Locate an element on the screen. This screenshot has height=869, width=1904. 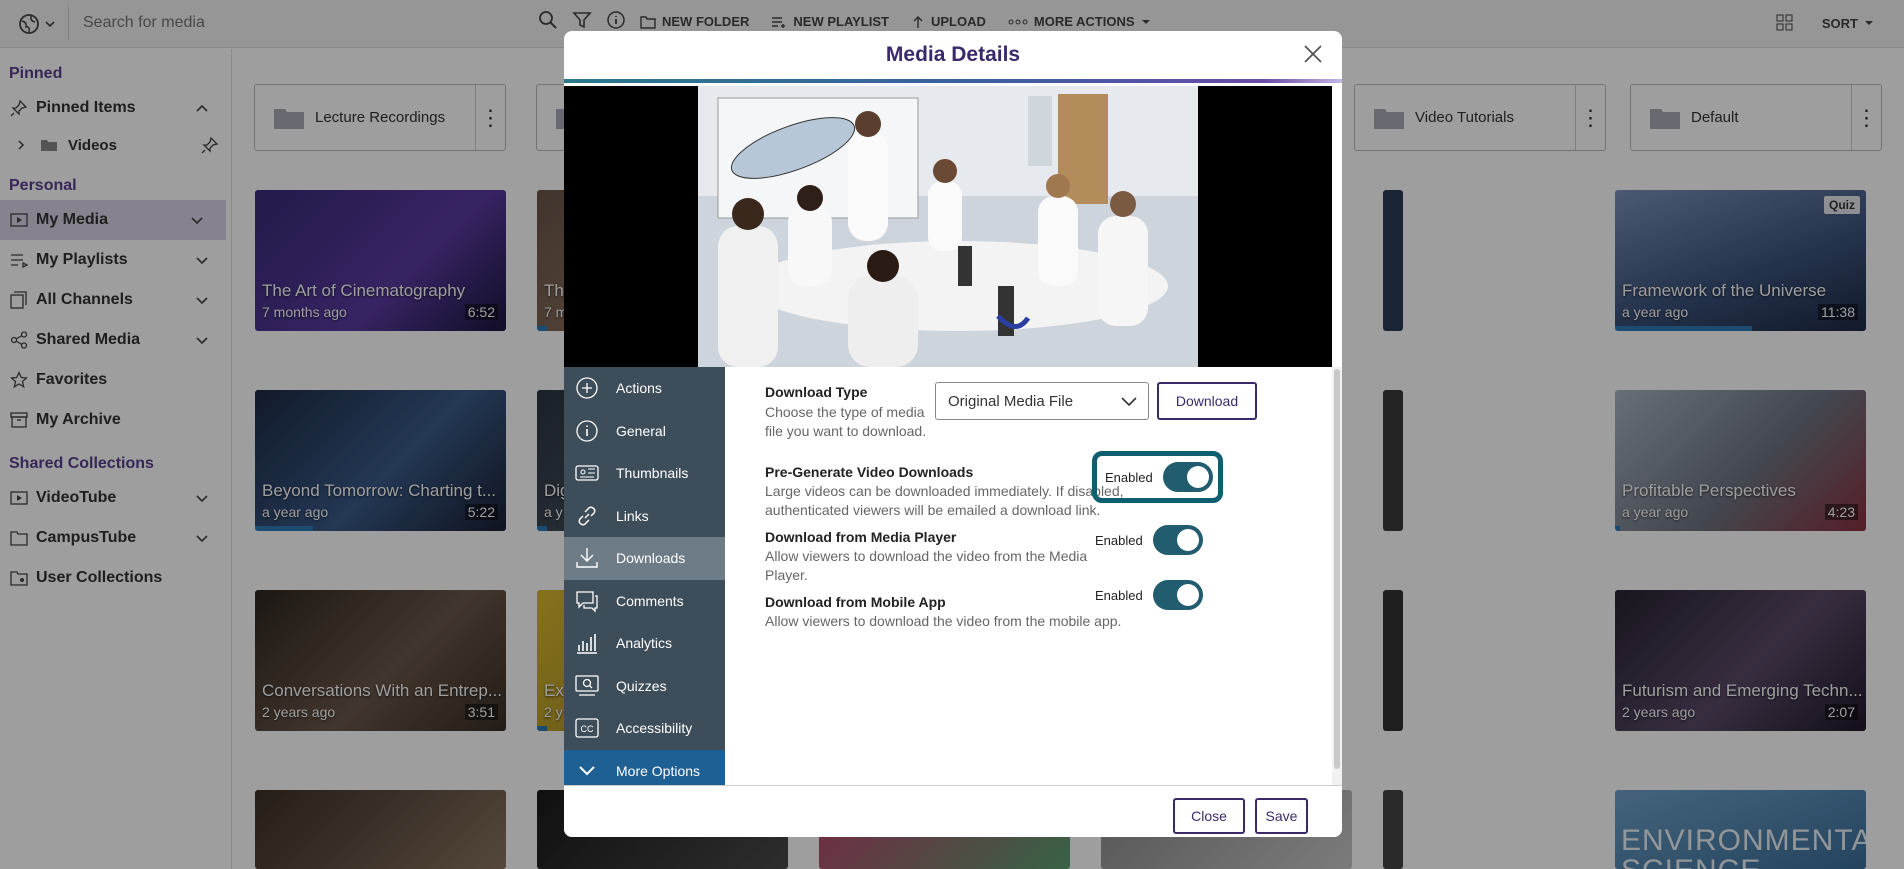
download-type-select: Original Media File is located at coordinates (1042, 401).